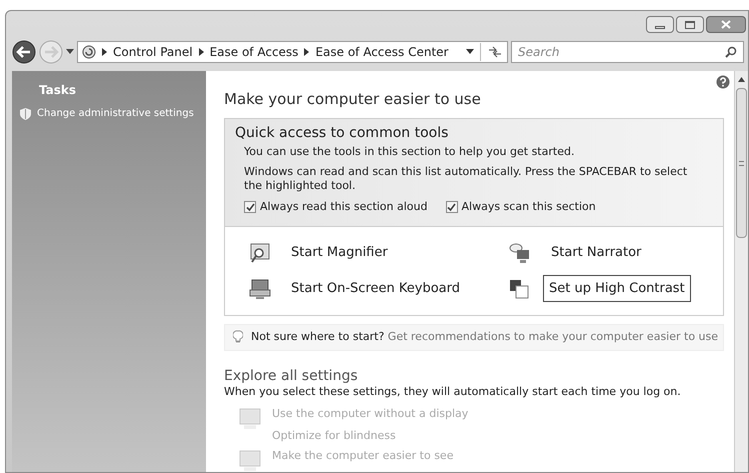 This screenshot has width=749, height=473. Describe the element at coordinates (153, 52) in the screenshot. I see `breadcrumb-item: Control Panel` at that location.